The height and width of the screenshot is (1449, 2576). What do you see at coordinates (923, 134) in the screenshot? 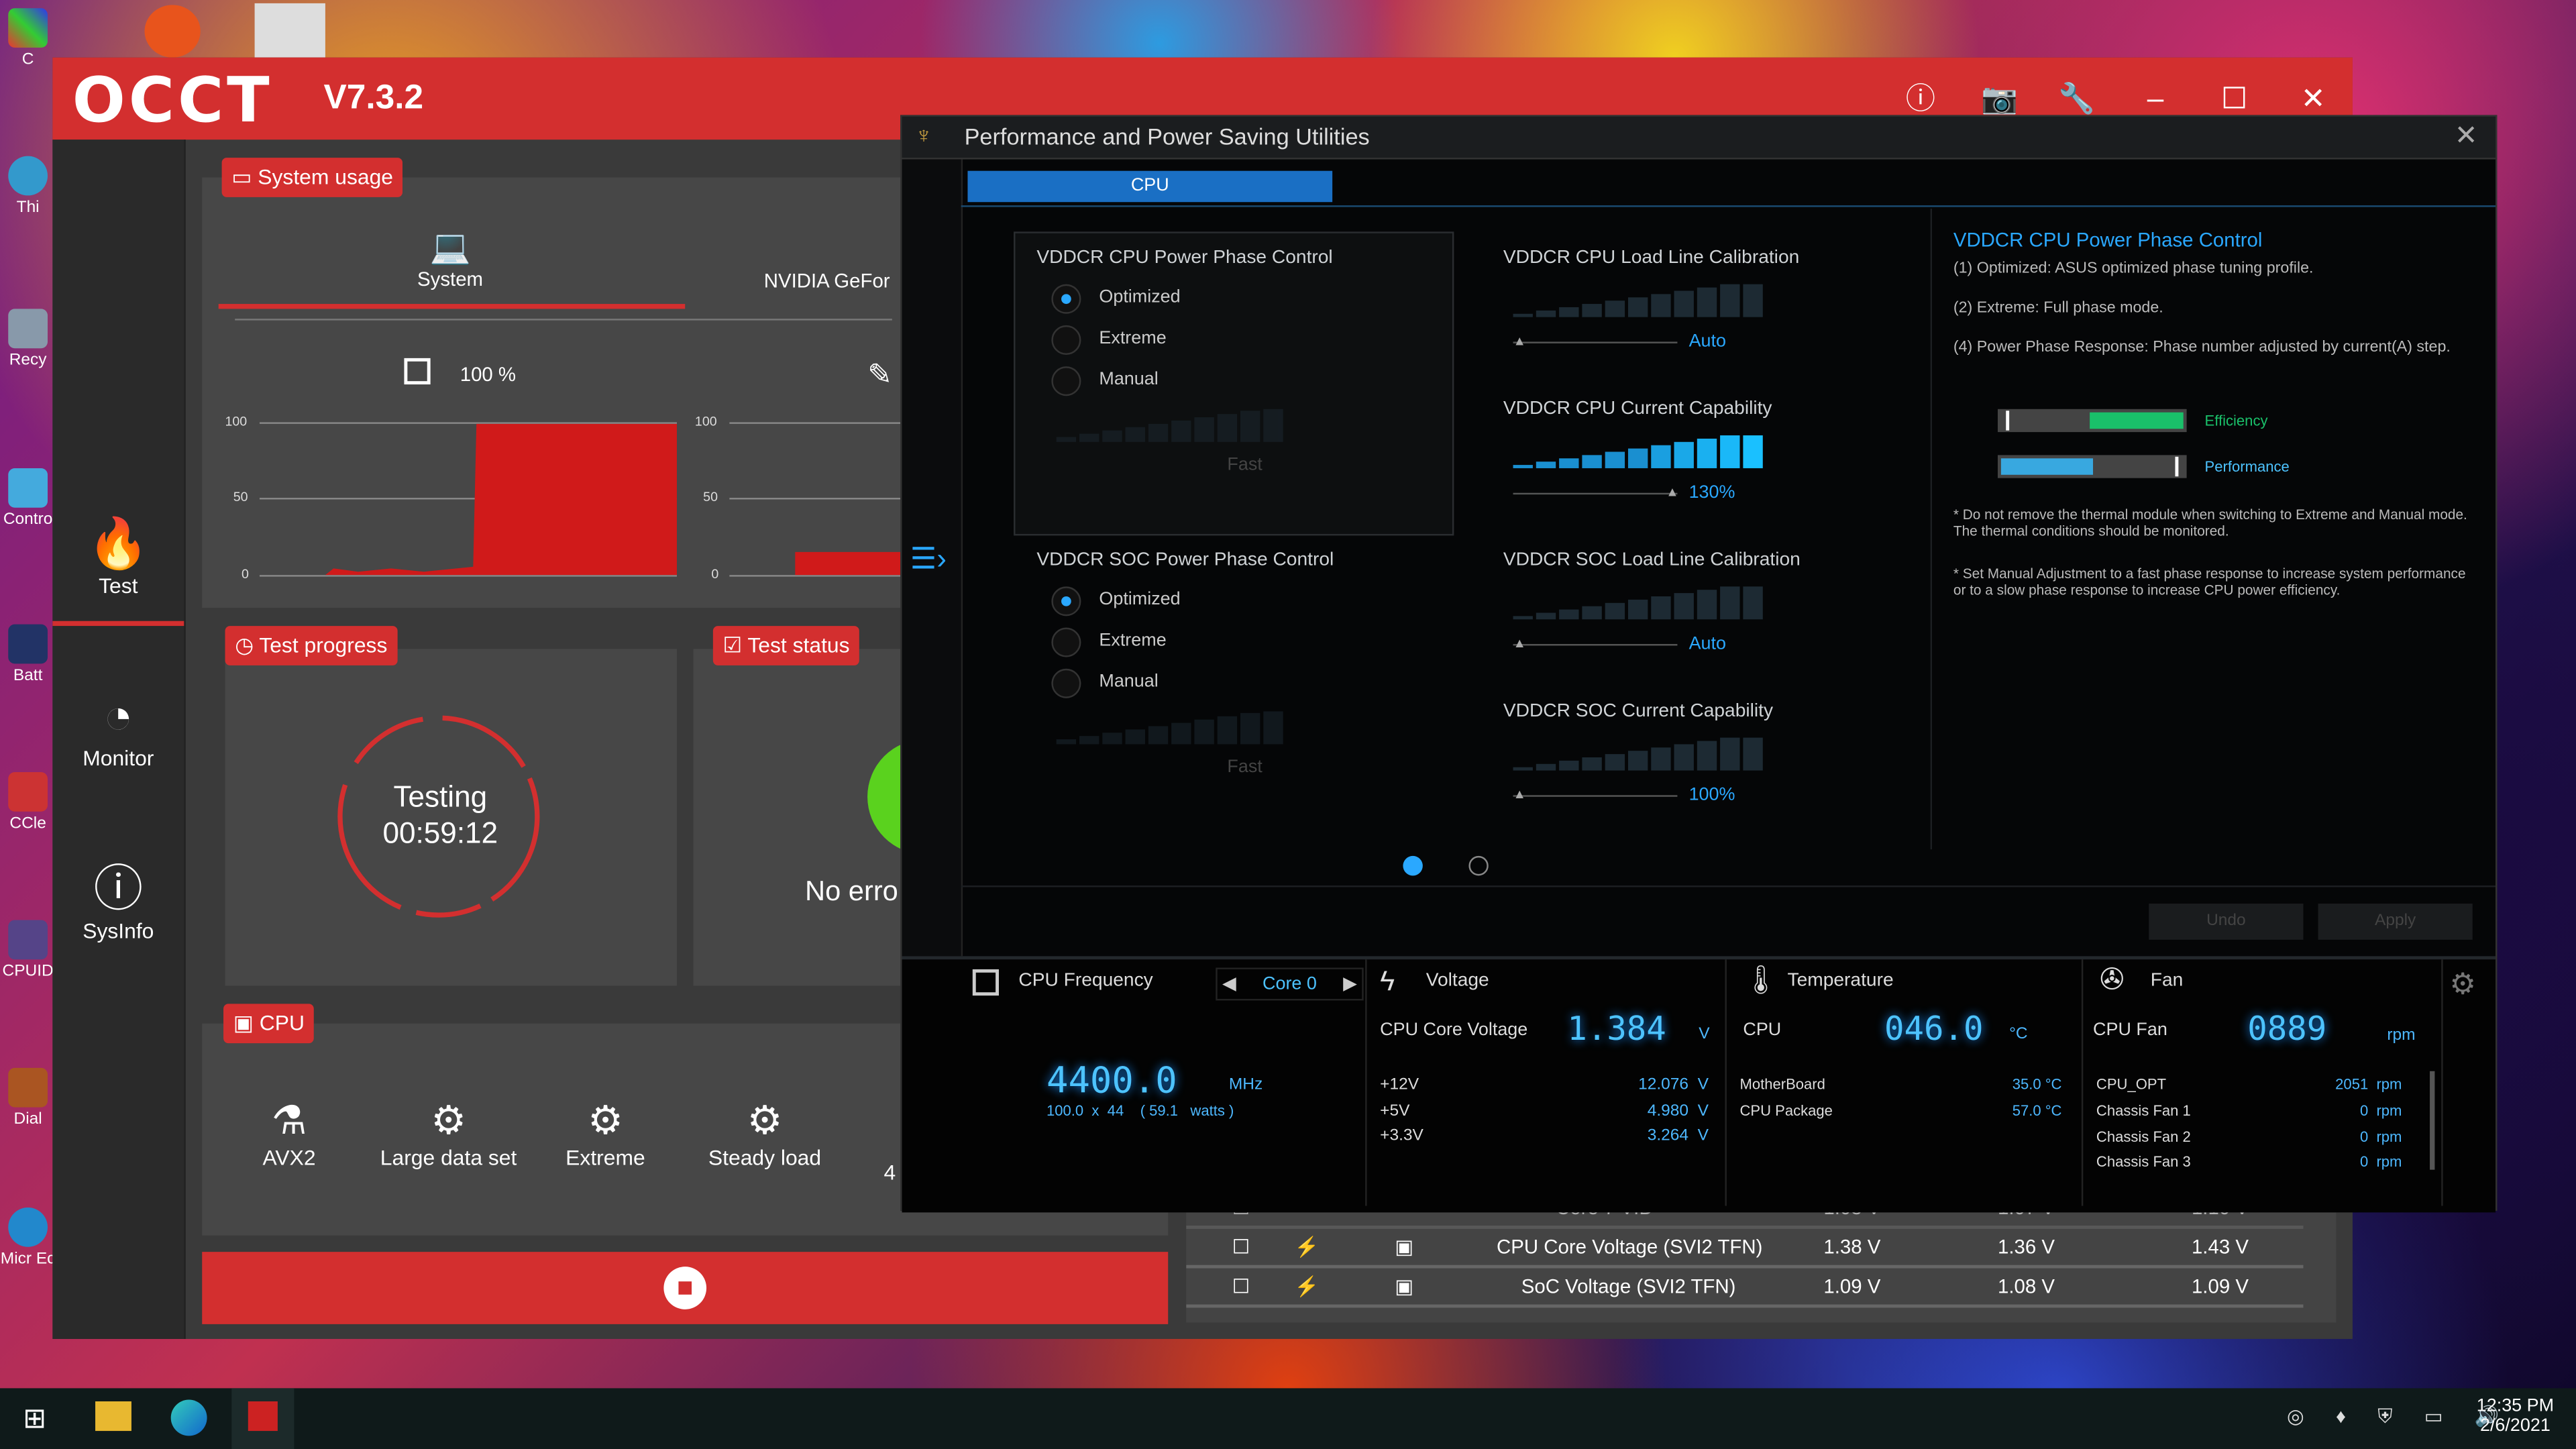
I see `tuf-logo-icon: ♆` at bounding box center [923, 134].